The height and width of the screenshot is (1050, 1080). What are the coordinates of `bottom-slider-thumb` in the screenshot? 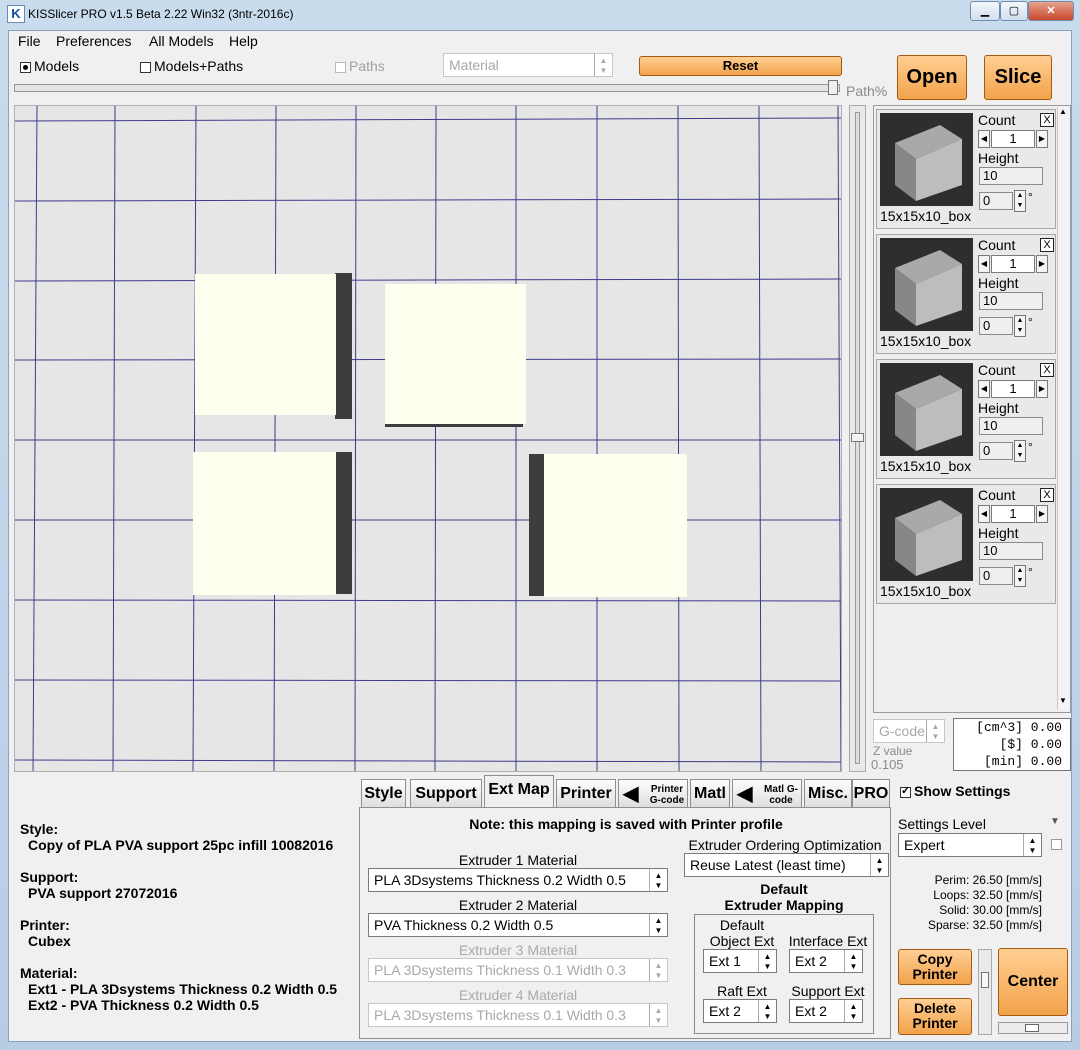 It's located at (1032, 1028).